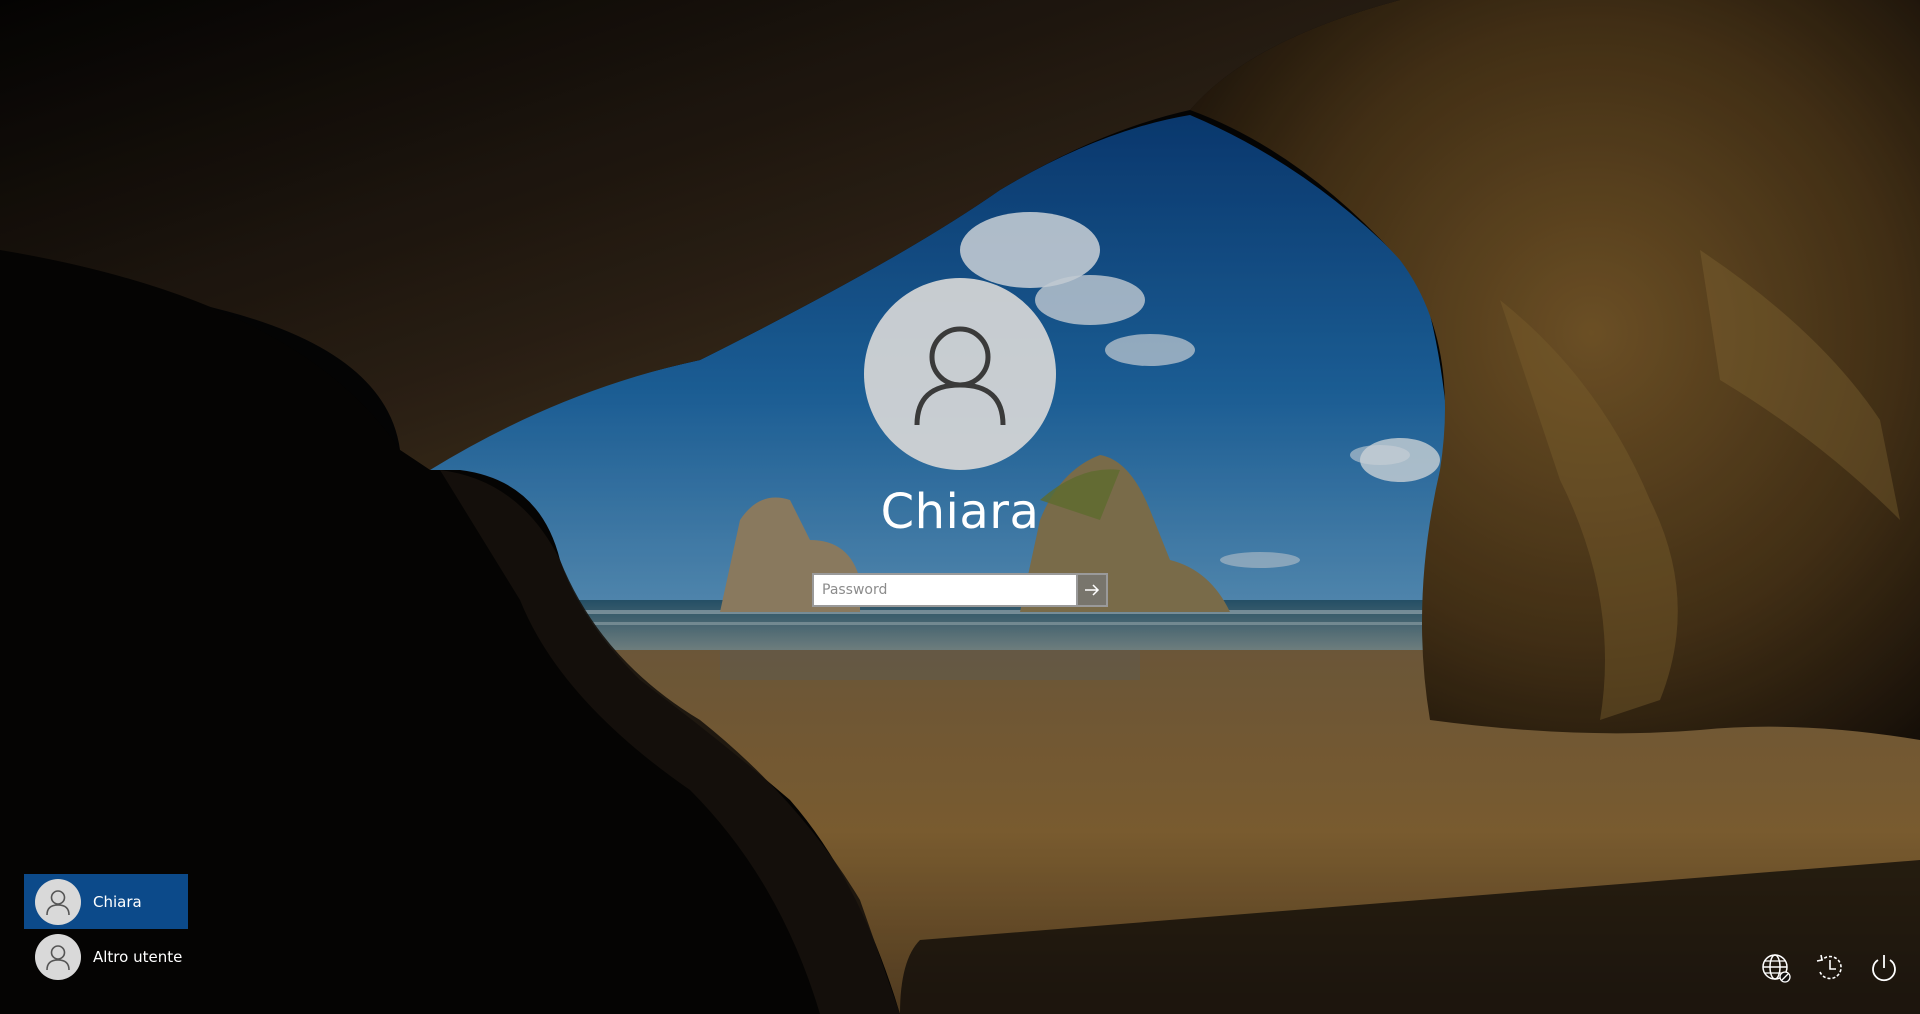  I want to click on user-list: Chiara Altro utente, so click(106, 929).